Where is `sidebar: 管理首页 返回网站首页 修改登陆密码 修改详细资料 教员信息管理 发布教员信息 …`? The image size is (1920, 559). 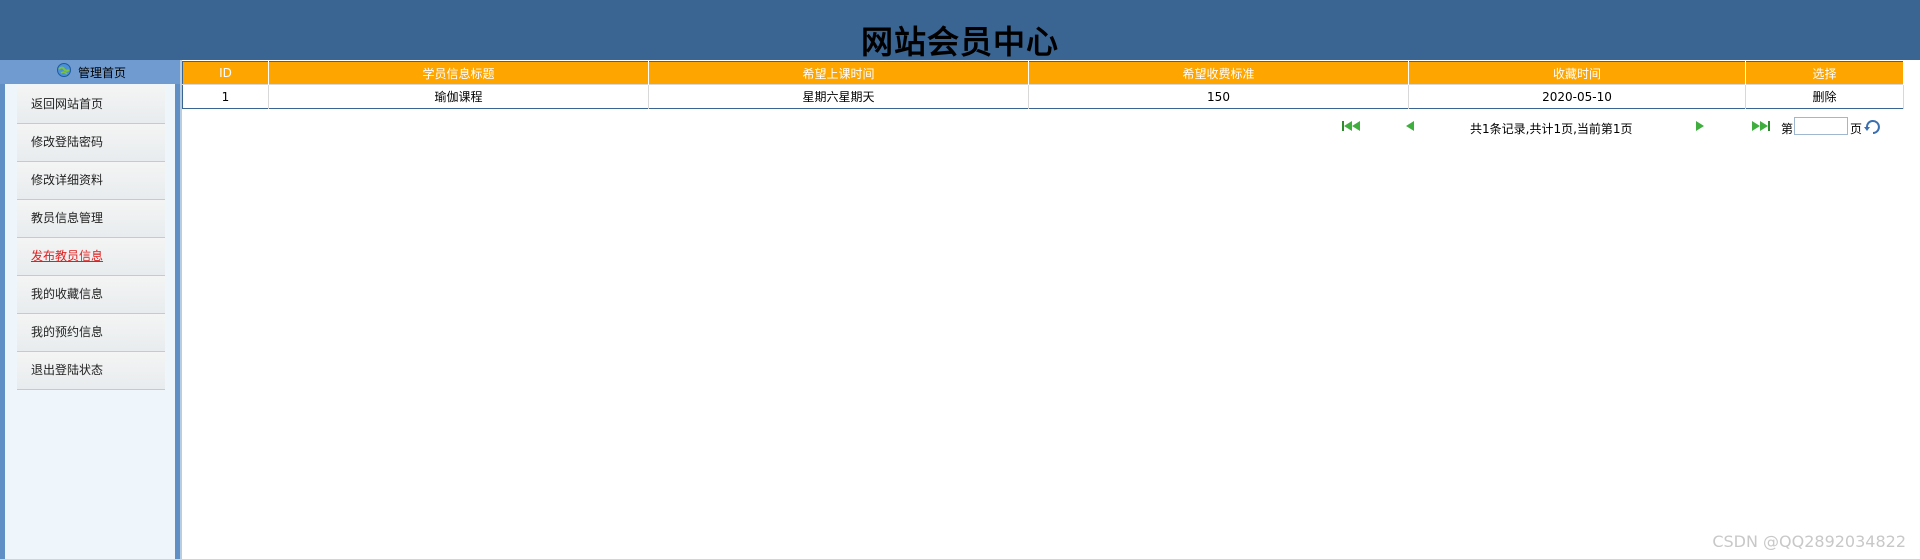
sidebar: 管理首页 返回网站首页 修改登陆密码 修改详细资料 教员信息管理 发布教员信息 … is located at coordinates (90, 309).